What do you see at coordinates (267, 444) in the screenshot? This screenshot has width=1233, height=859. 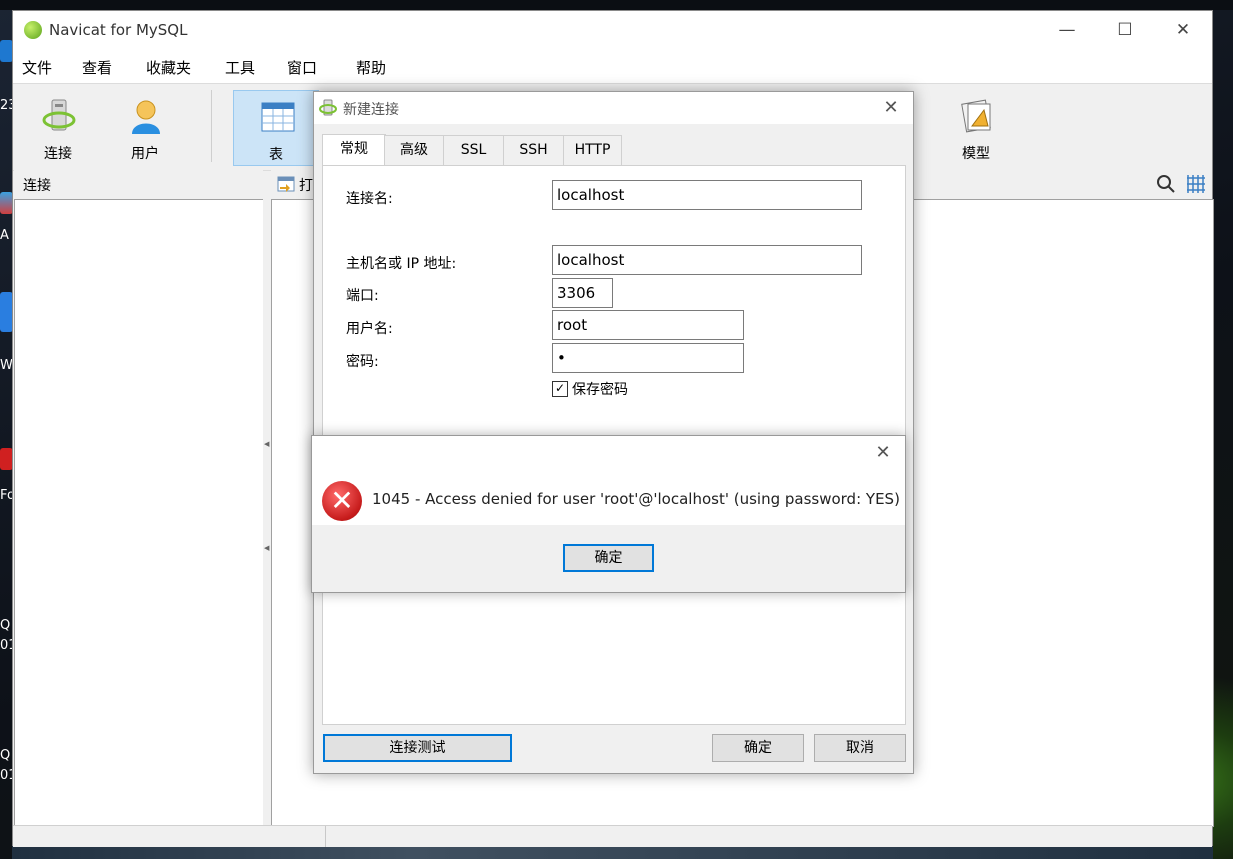 I see `splitter-arrow-up-icon: ◀` at bounding box center [267, 444].